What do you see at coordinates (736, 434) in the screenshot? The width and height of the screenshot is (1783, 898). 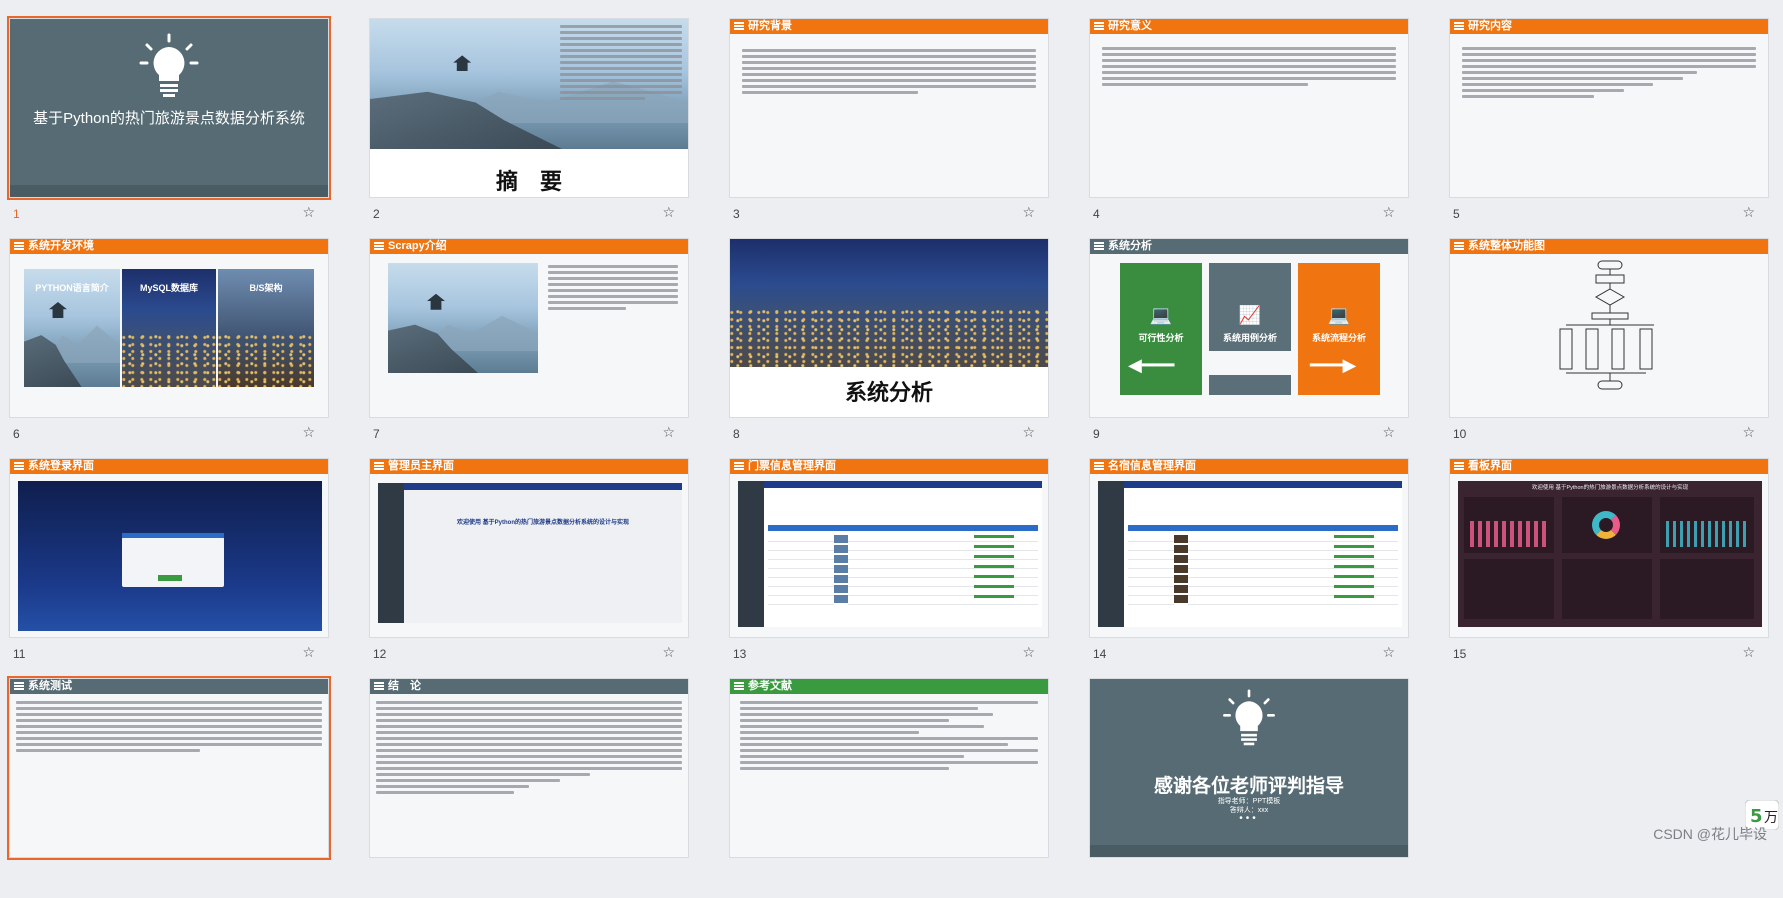 I see `slide-number: 8` at bounding box center [736, 434].